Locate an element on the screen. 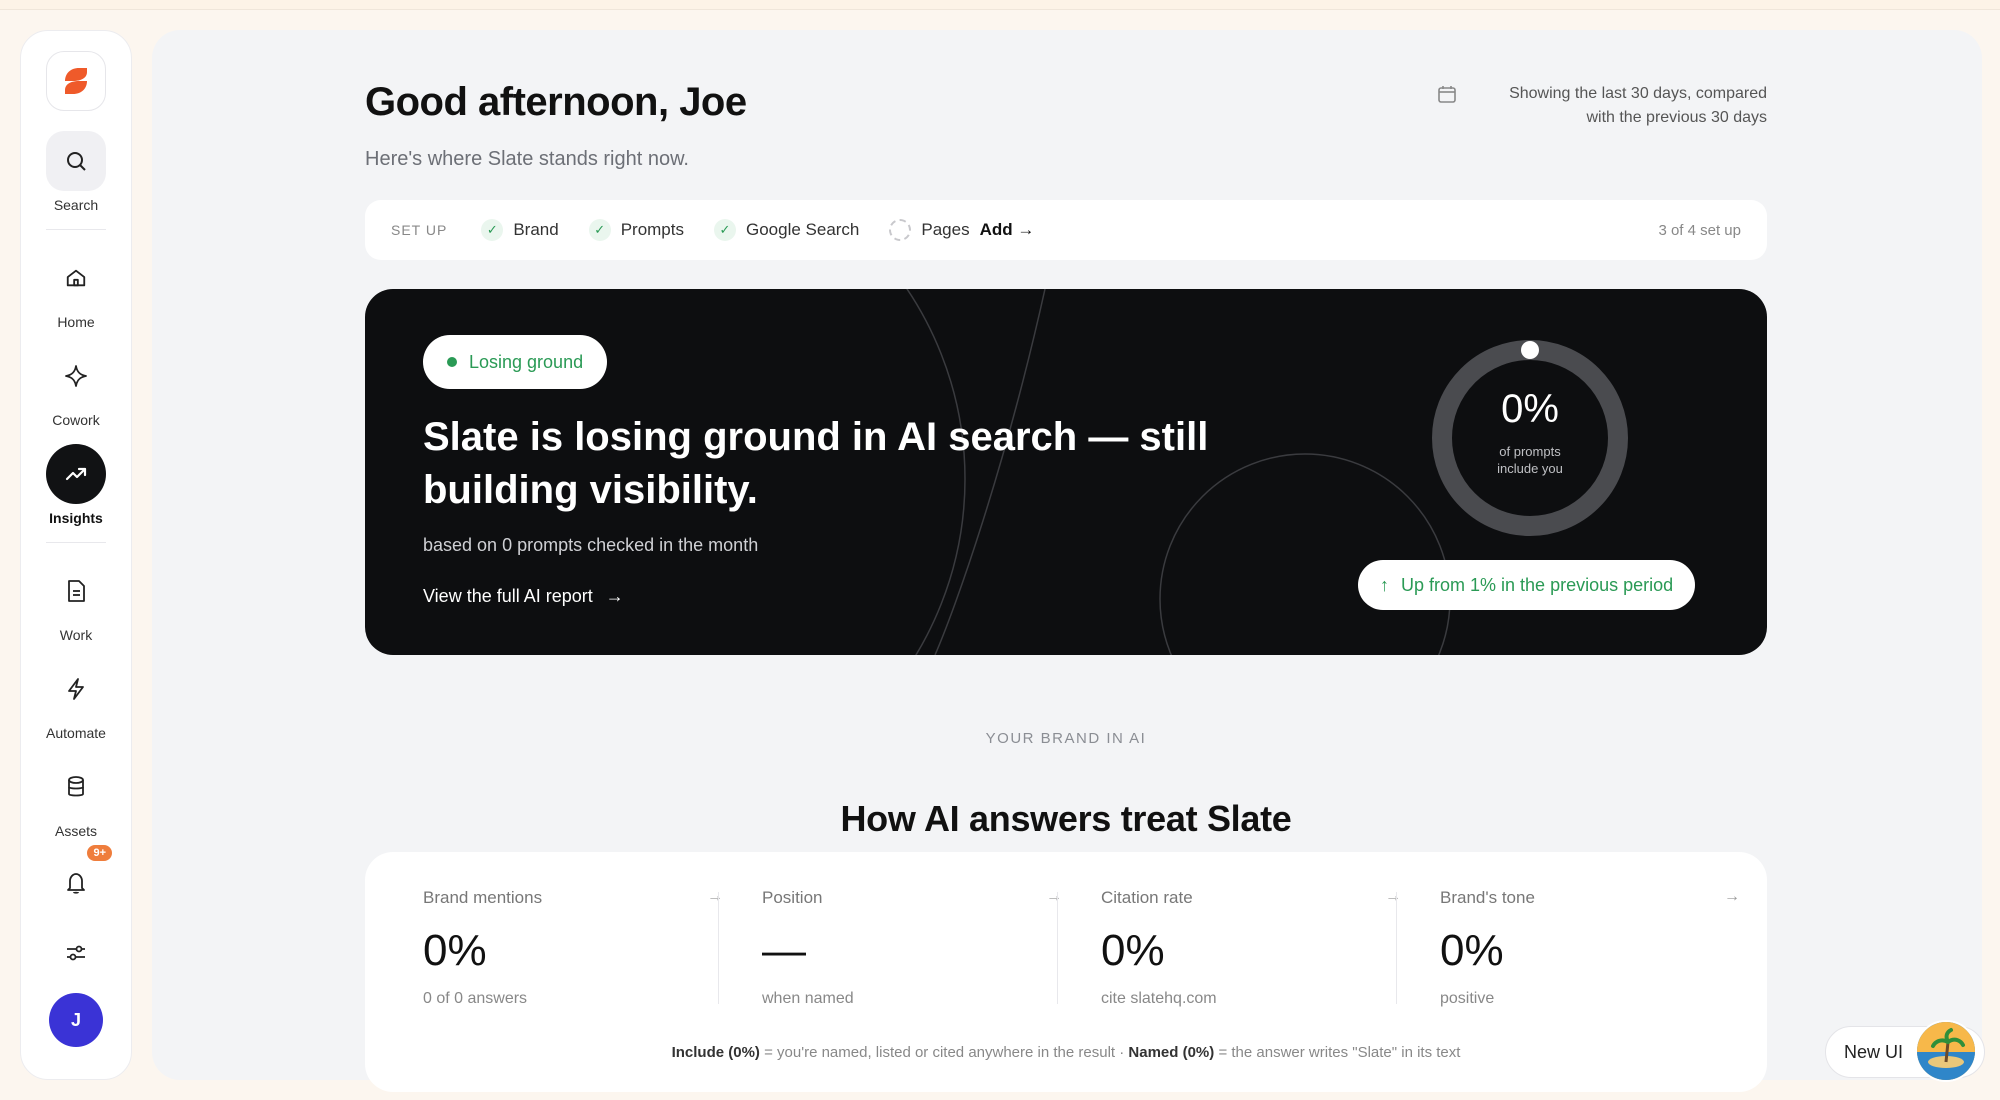 This screenshot has width=2000, height=1100. sidebar-item-label: Assets is located at coordinates (75, 831).